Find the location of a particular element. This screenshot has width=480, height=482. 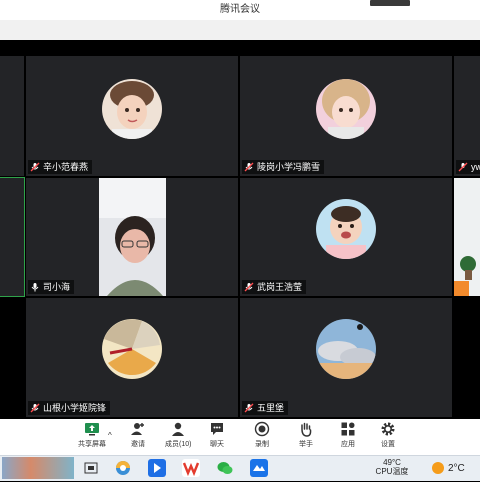

share-screen-icon is located at coordinates (92, 429).